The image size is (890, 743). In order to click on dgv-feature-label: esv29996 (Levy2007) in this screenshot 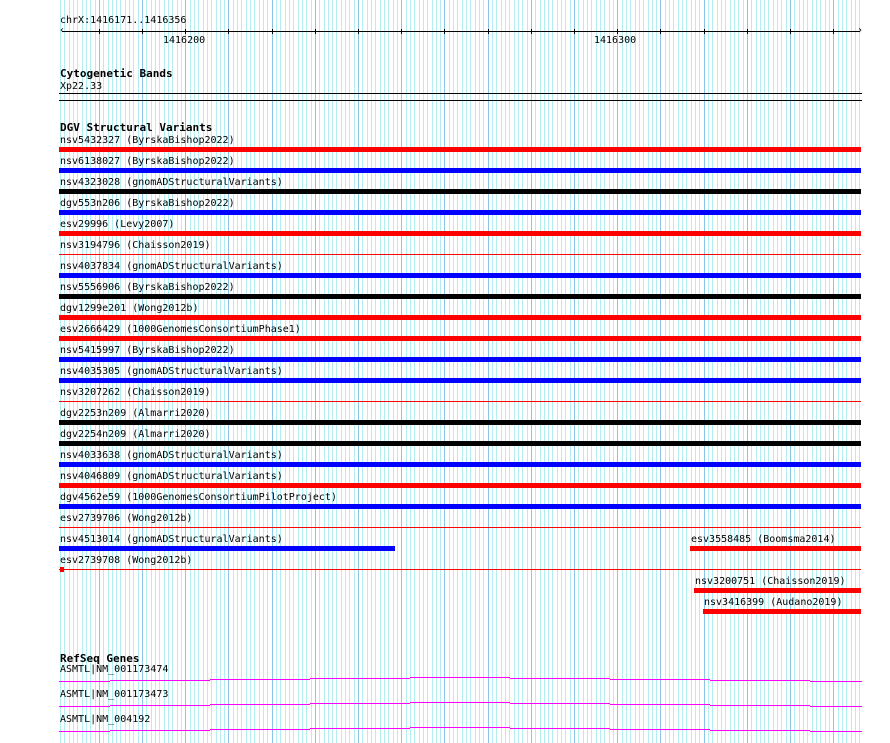, I will do `click(117, 224)`.